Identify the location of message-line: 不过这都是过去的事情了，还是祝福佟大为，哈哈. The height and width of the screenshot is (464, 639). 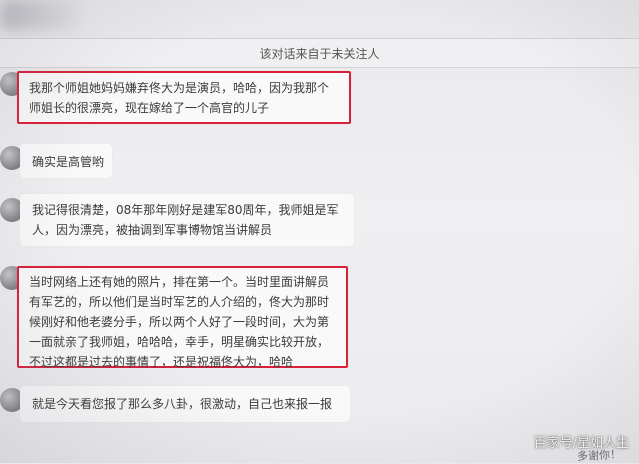
(161, 362).